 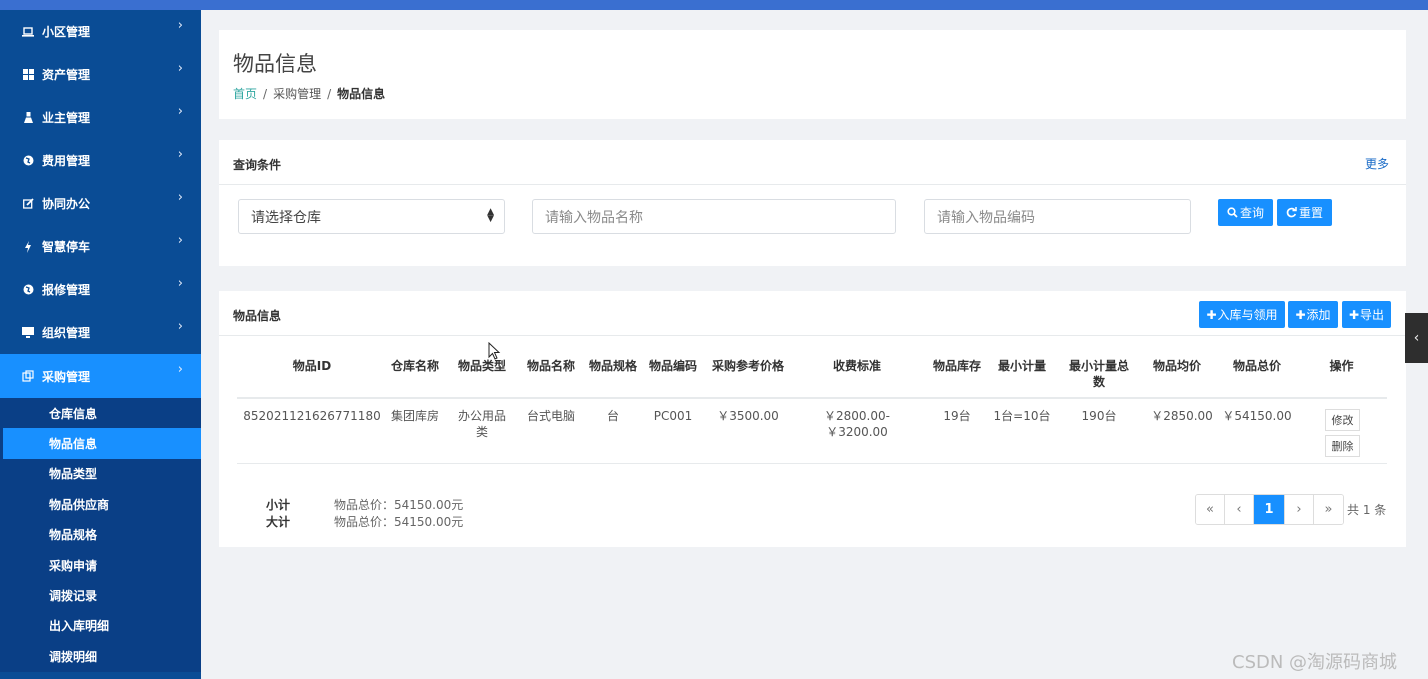 I want to click on more-link: 更多, so click(x=1377, y=163).